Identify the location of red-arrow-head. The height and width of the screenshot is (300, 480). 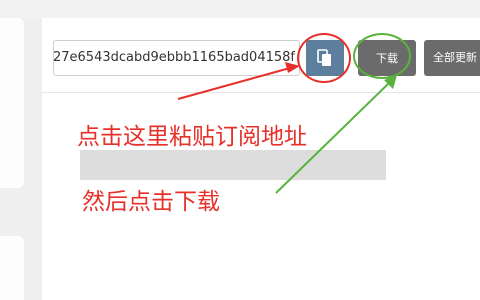
(292, 67).